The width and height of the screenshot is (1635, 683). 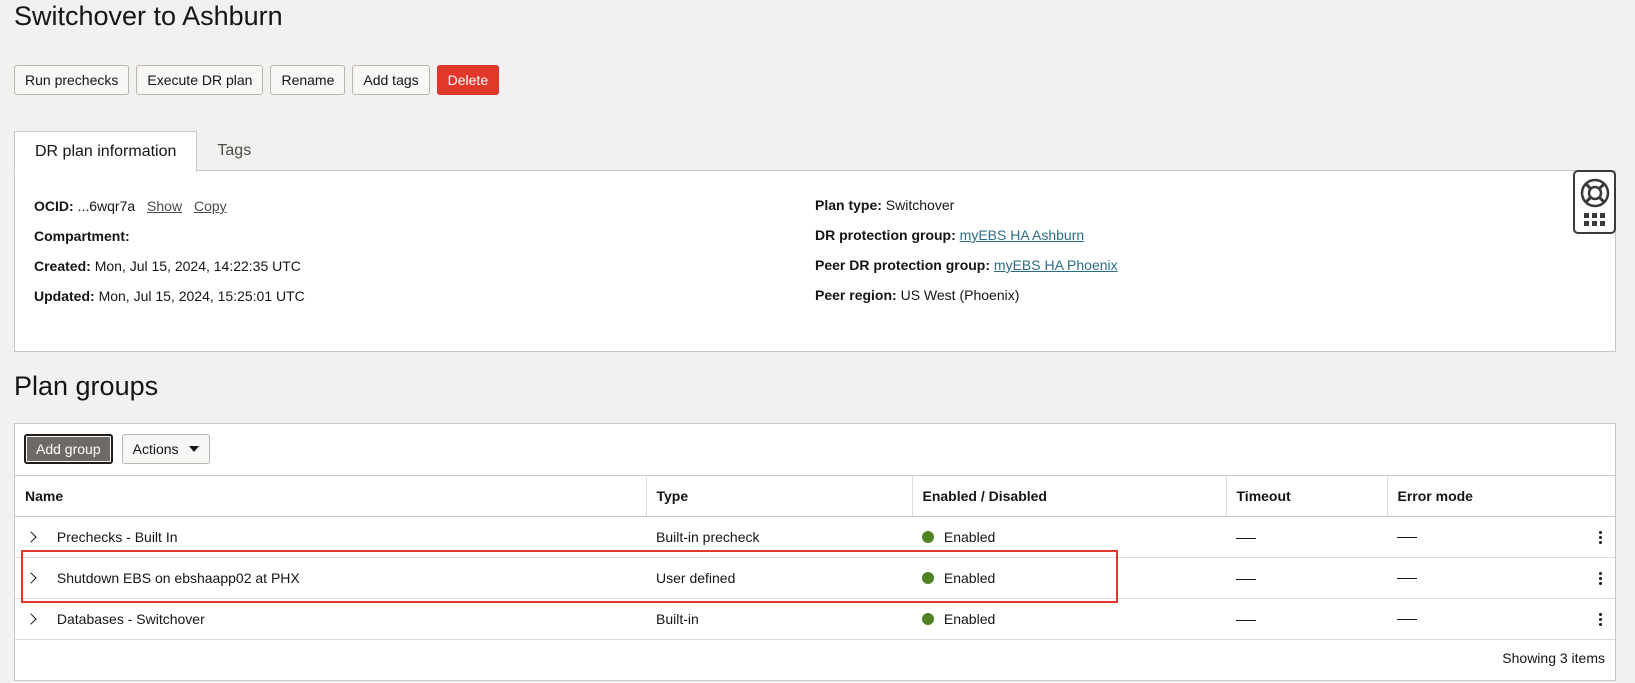 What do you see at coordinates (966, 210) in the screenshot?
I see `plan-type-row: Plan type: Switchover` at bounding box center [966, 210].